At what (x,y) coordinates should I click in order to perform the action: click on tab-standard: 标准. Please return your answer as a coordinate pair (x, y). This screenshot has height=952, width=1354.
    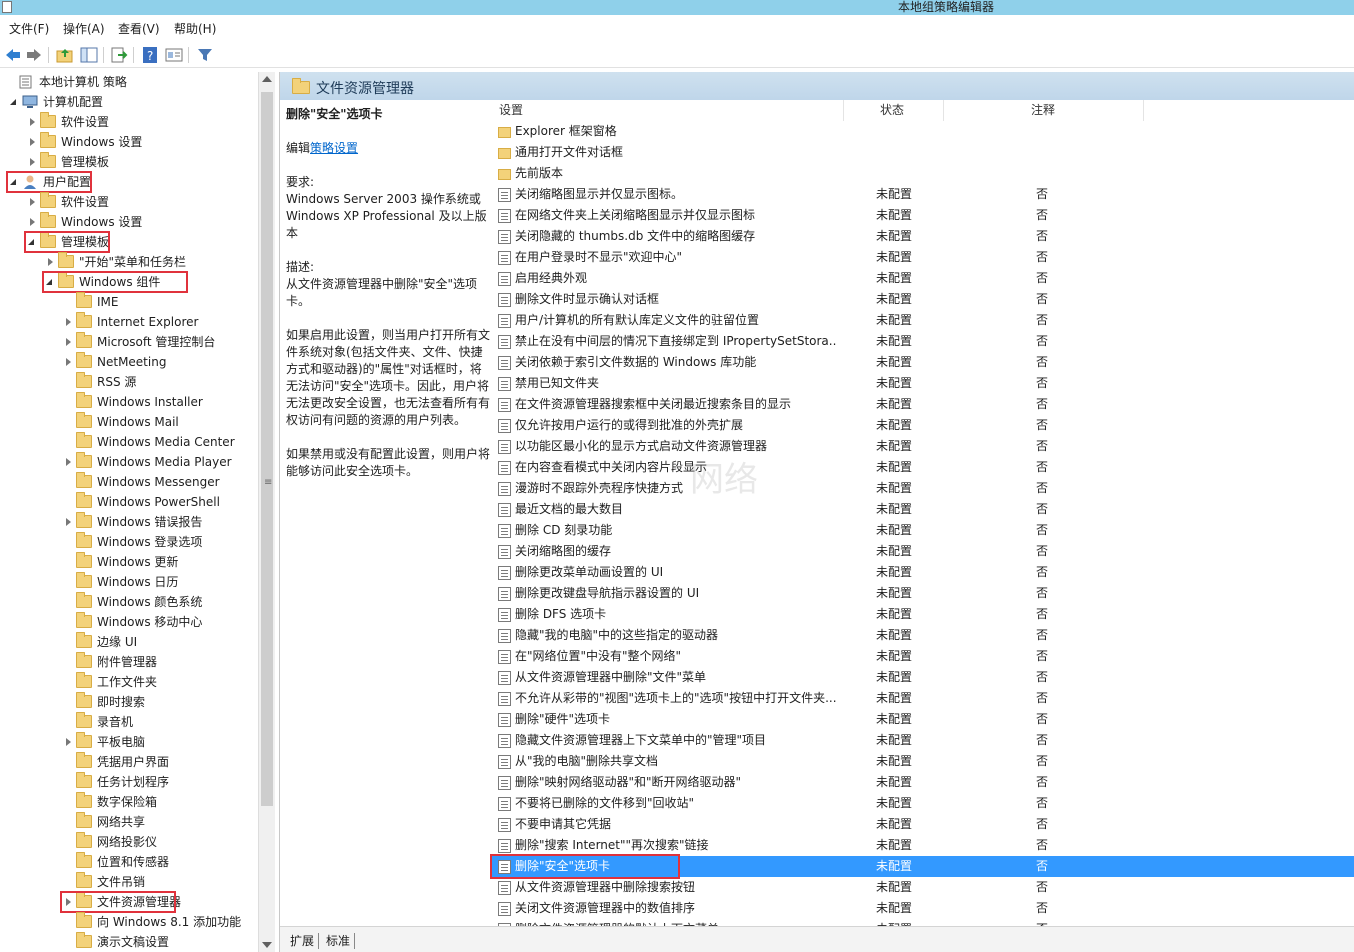
    Looking at the image, I should click on (339, 941).